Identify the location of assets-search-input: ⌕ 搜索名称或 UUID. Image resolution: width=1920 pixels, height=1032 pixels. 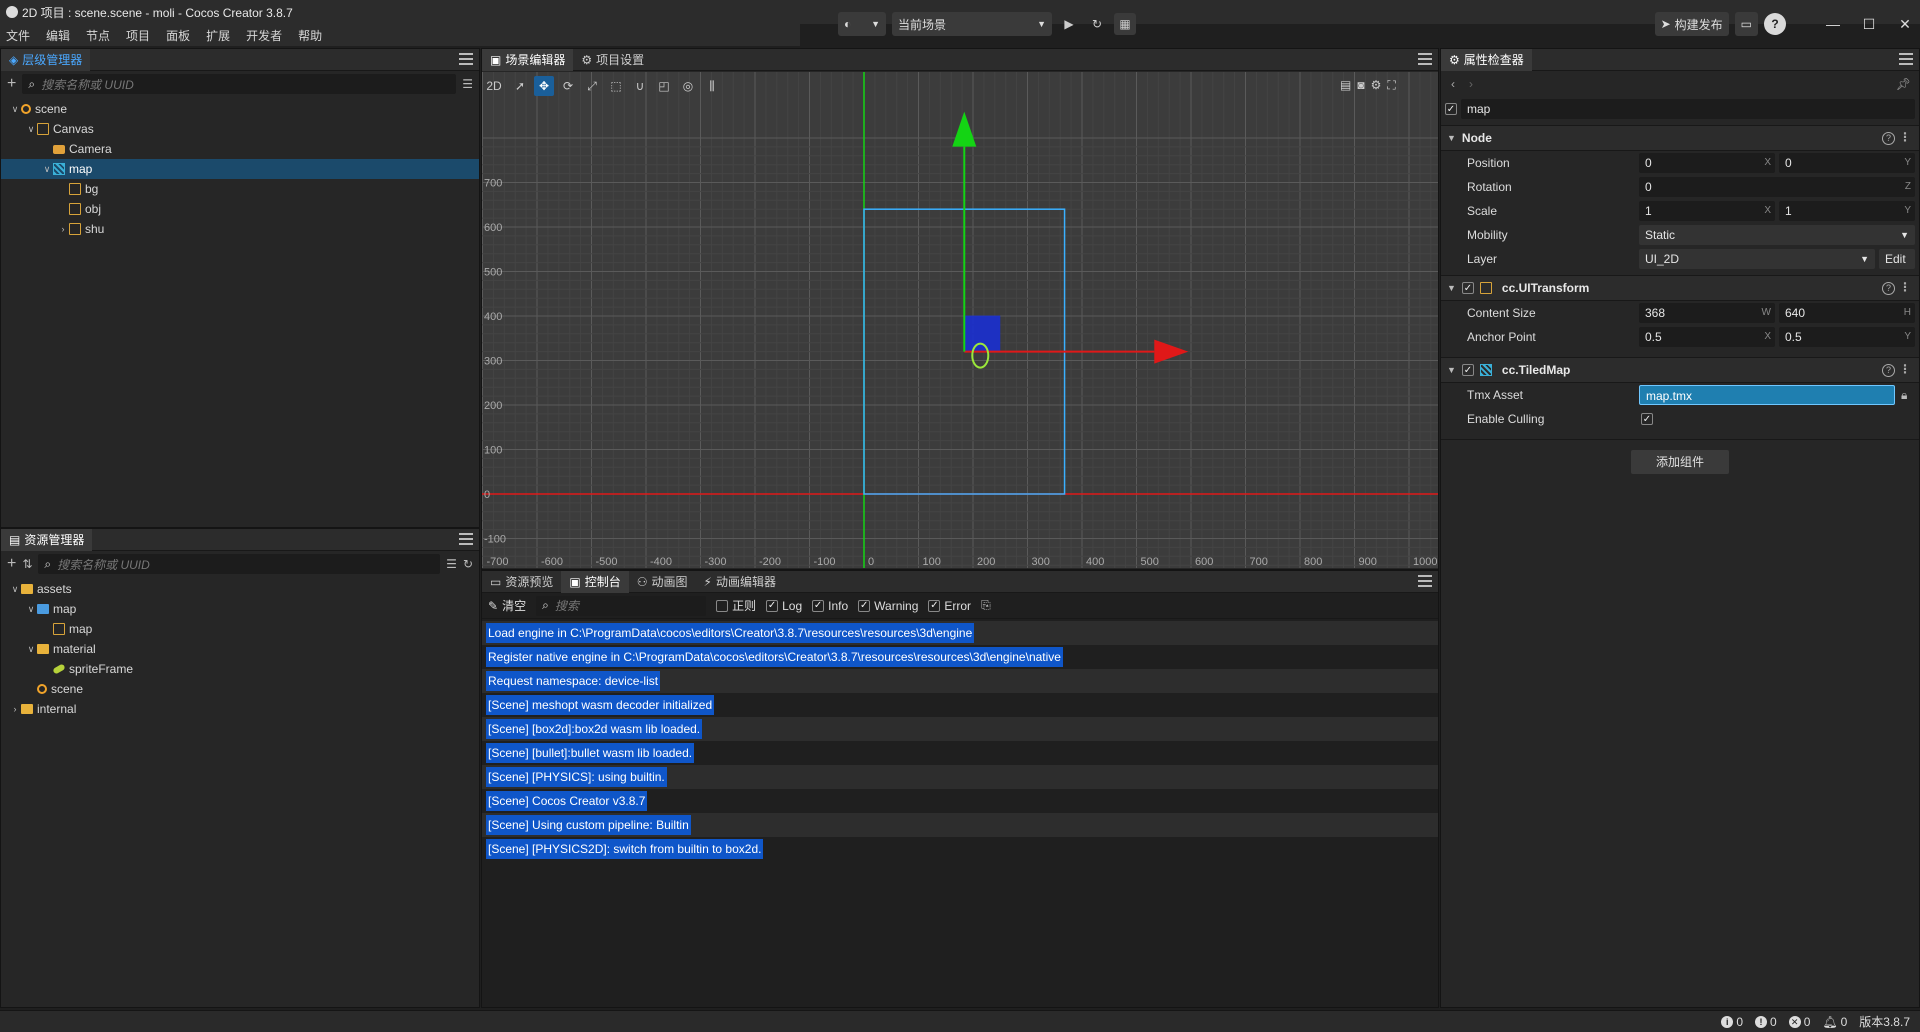
(239, 564).